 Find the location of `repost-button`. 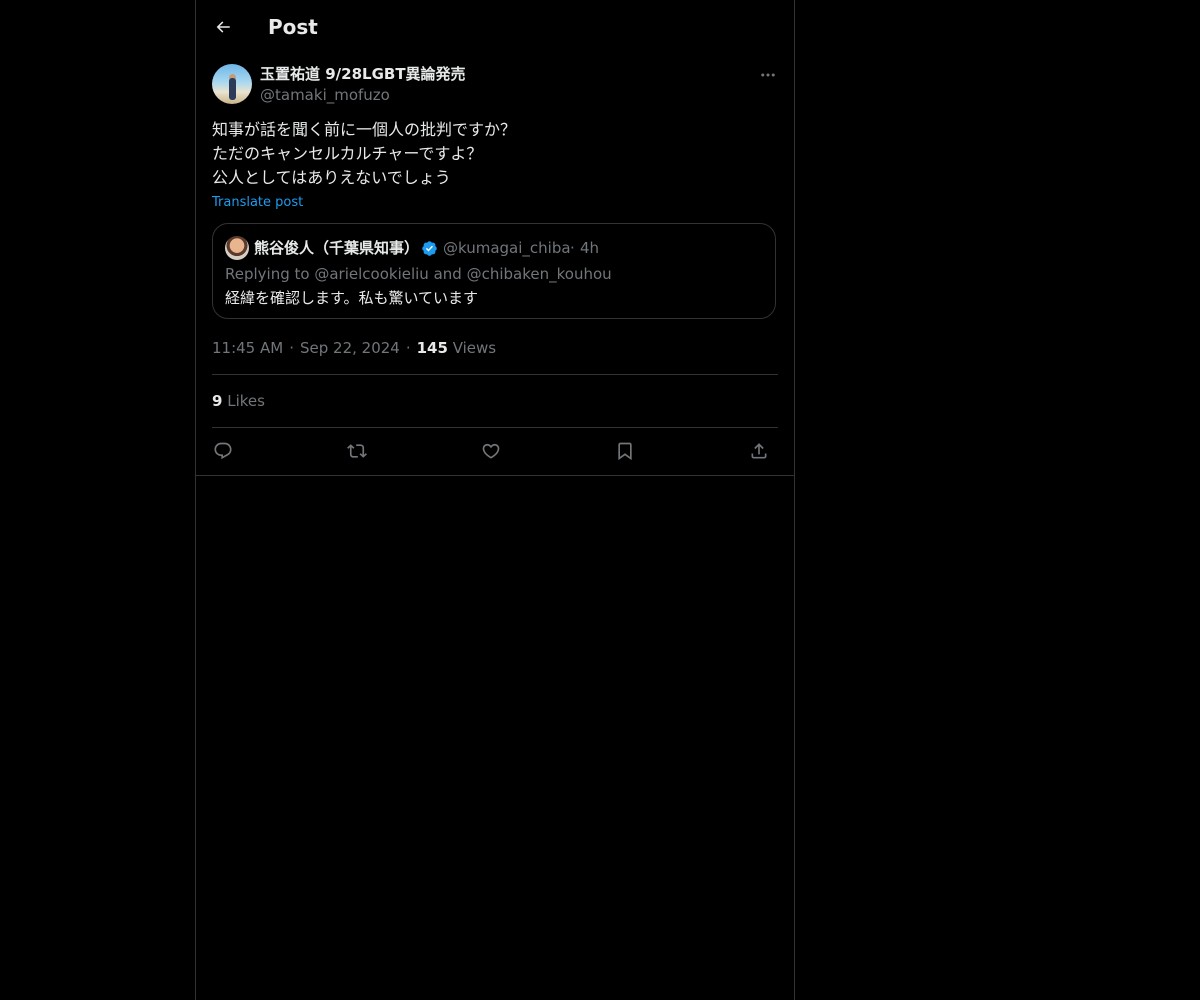

repost-button is located at coordinates (357, 451).